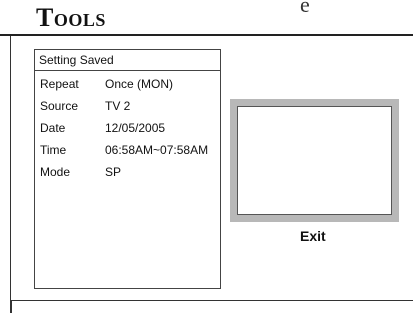 Image resolution: width=413 pixels, height=313 pixels. I want to click on source-label: Source, so click(59, 106).